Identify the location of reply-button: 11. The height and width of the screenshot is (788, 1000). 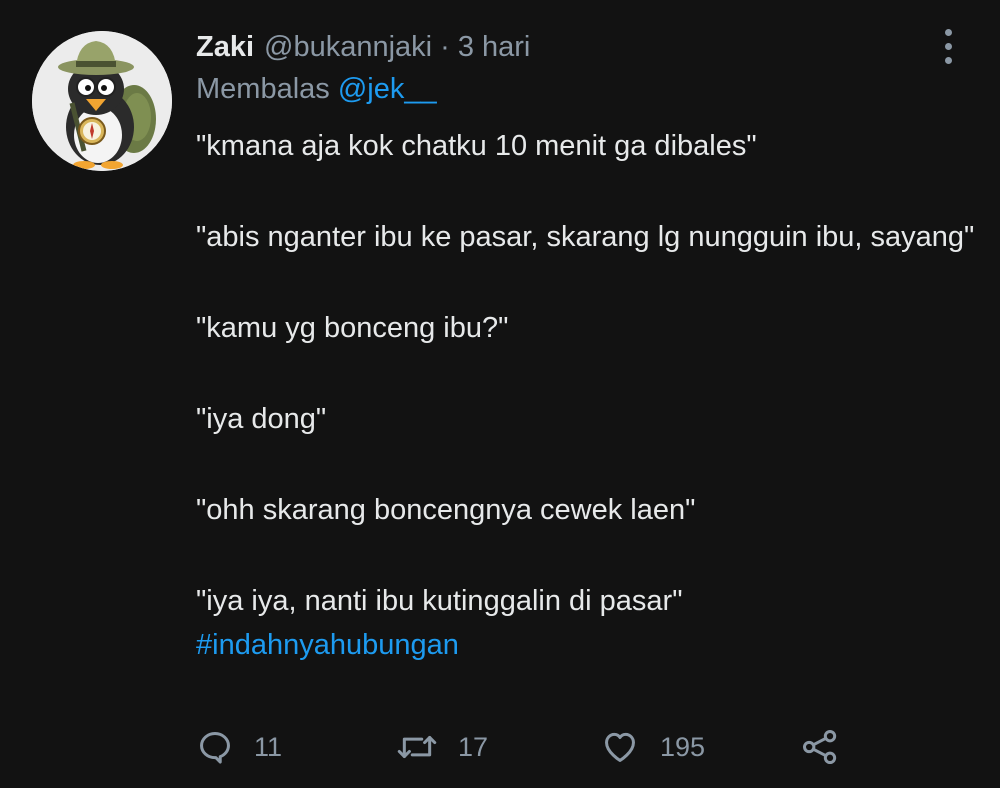
(239, 747).